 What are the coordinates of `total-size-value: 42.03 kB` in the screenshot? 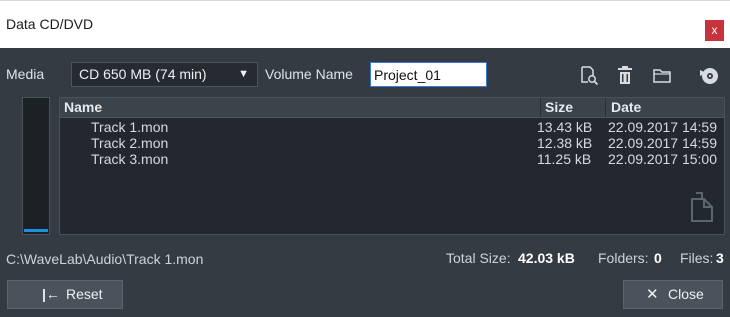 It's located at (546, 258).